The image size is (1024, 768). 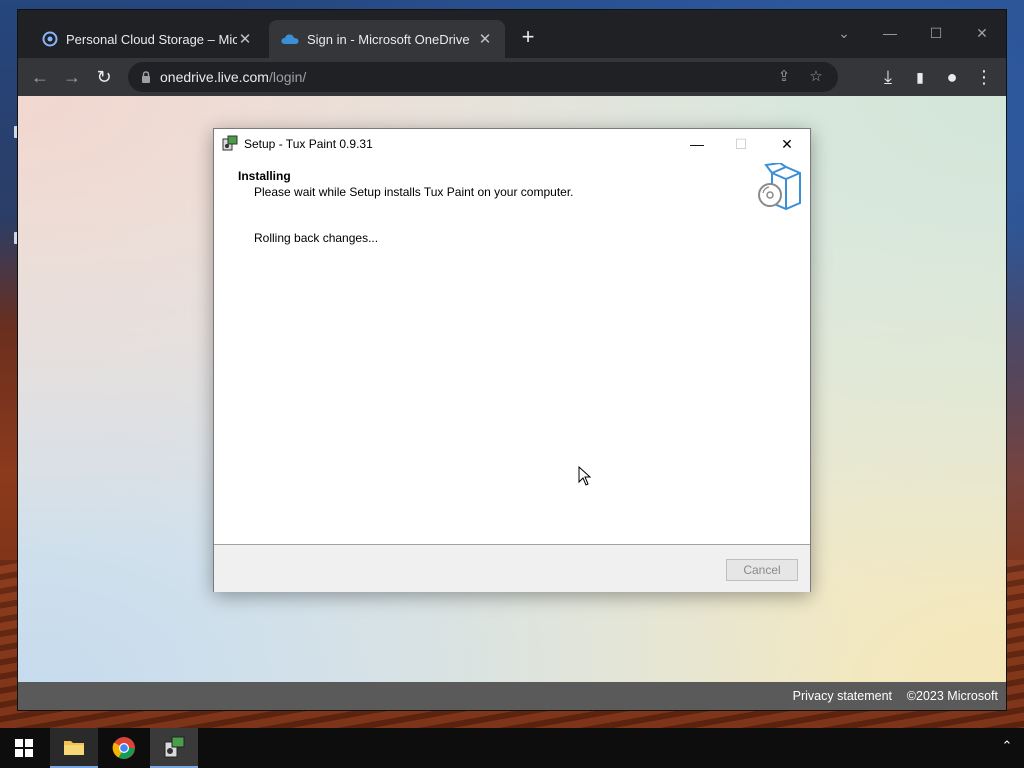 What do you see at coordinates (528, 38) in the screenshot?
I see `new-tab-button: +` at bounding box center [528, 38].